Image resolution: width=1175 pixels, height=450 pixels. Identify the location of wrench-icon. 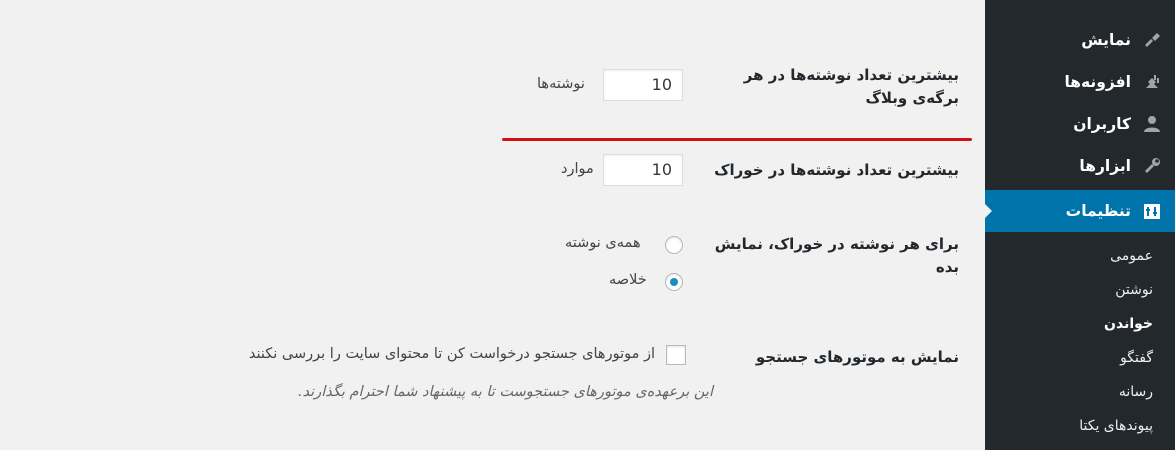
(1152, 166).